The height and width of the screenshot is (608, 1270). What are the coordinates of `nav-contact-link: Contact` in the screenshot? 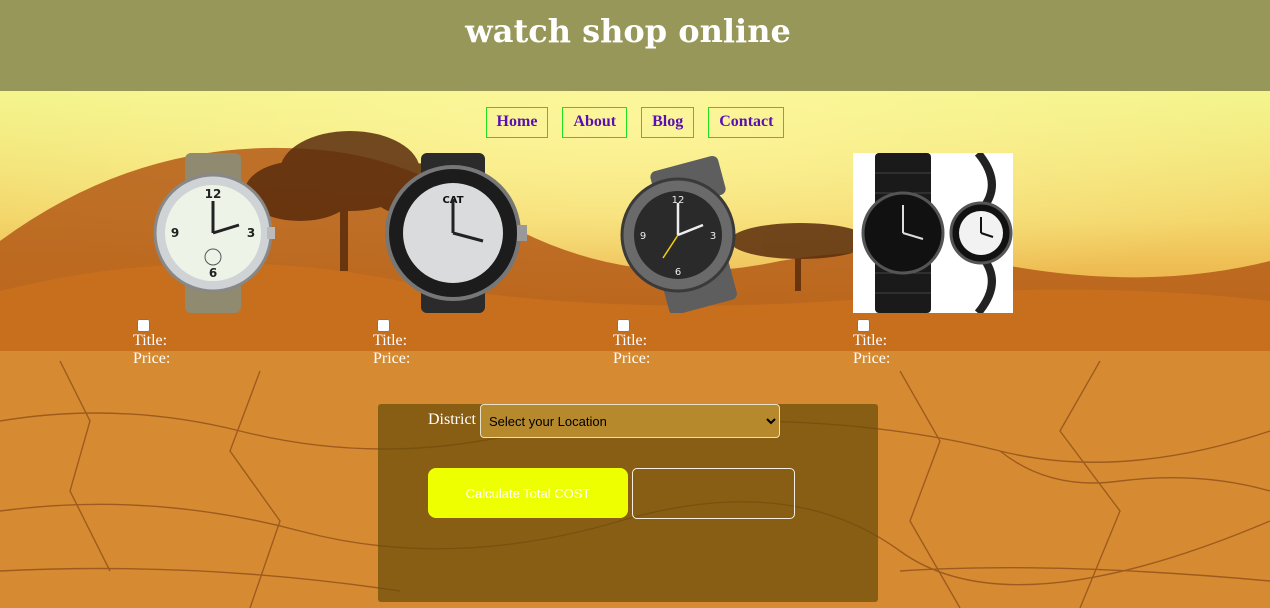 It's located at (746, 122).